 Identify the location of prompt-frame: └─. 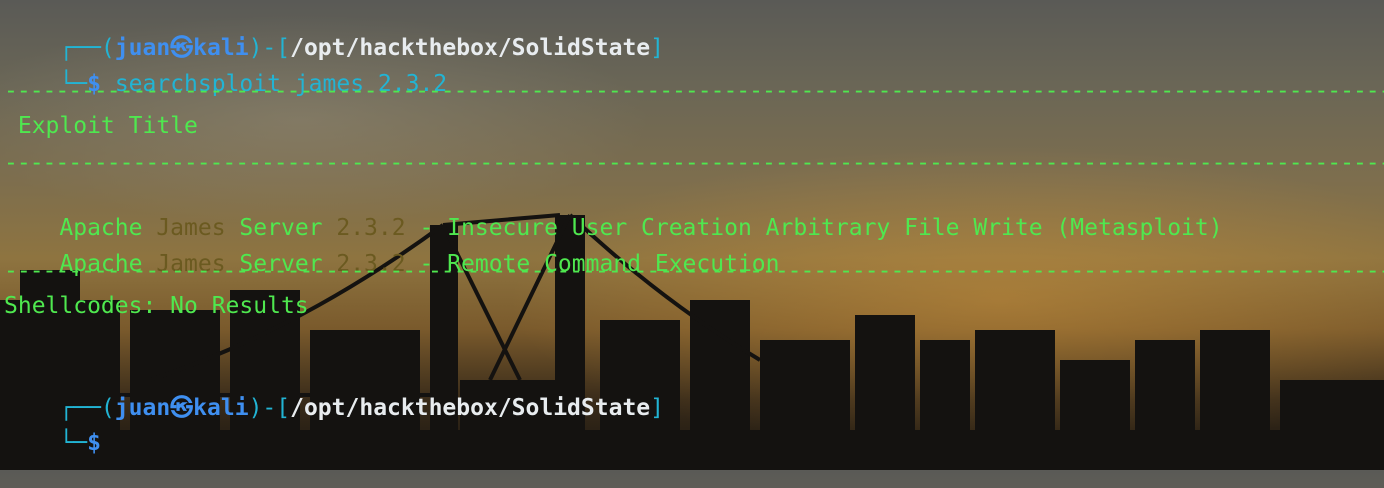
(73, 443).